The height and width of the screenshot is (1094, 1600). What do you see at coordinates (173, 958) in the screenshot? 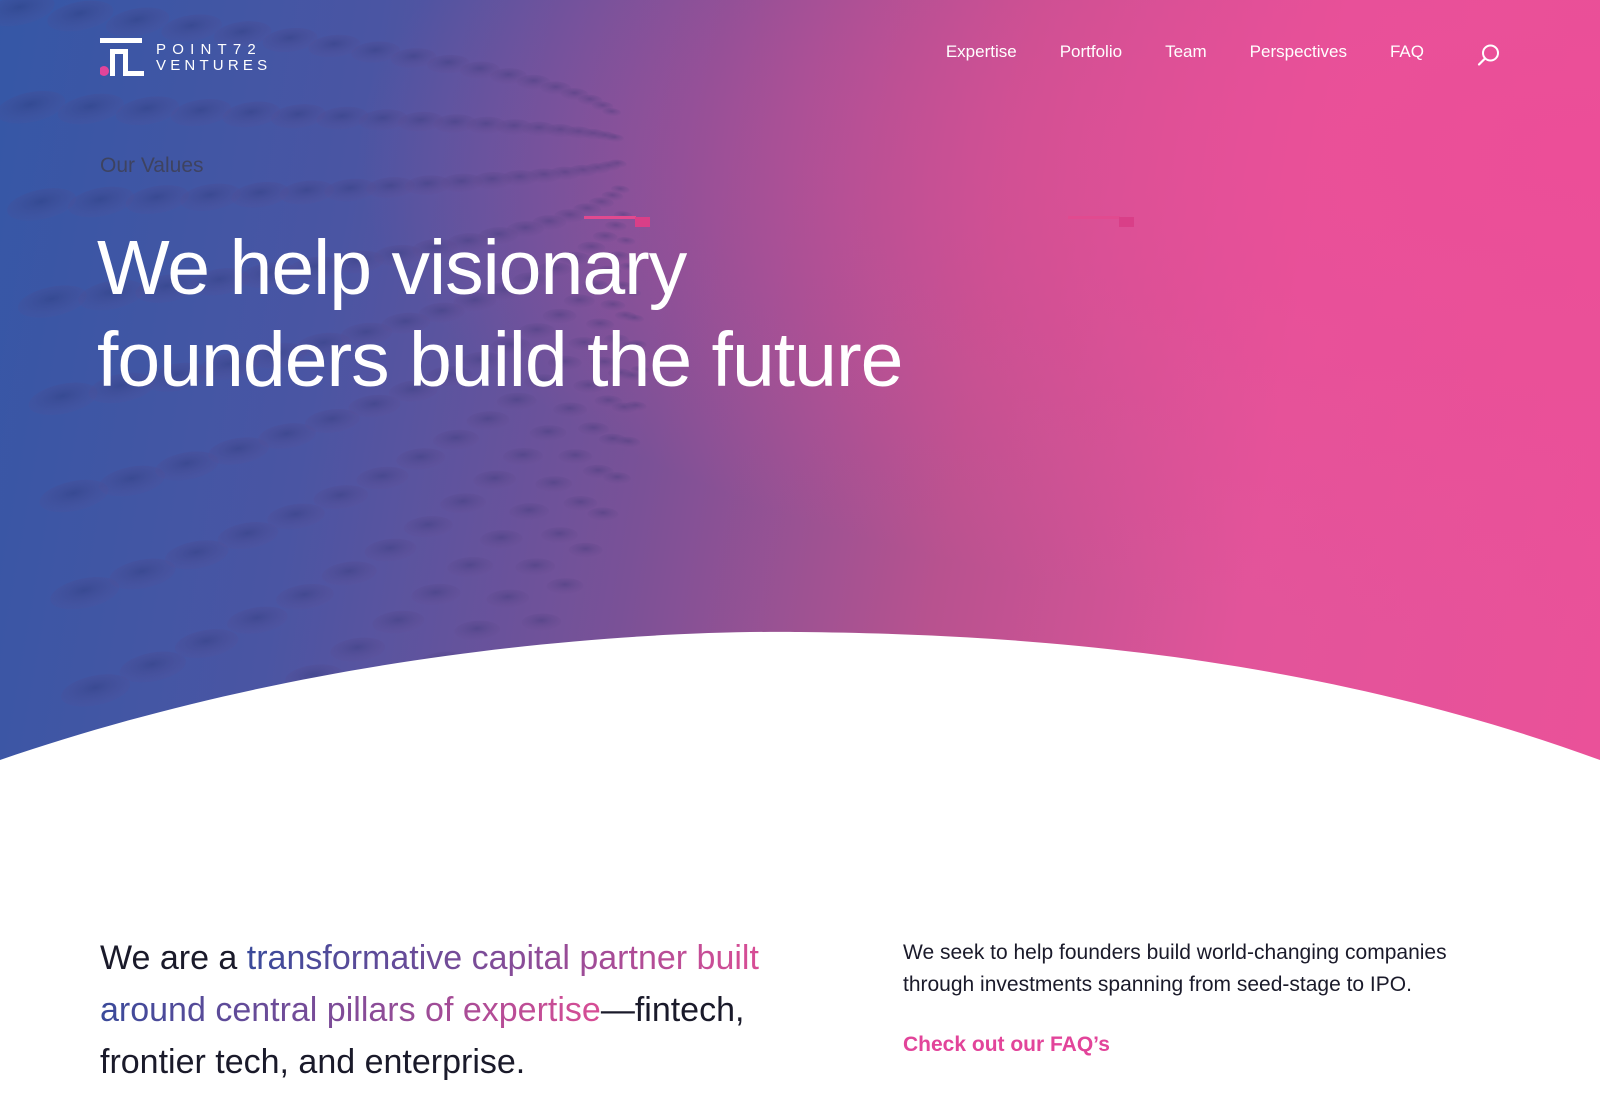
I see `intro-prefix: We are a` at bounding box center [173, 958].